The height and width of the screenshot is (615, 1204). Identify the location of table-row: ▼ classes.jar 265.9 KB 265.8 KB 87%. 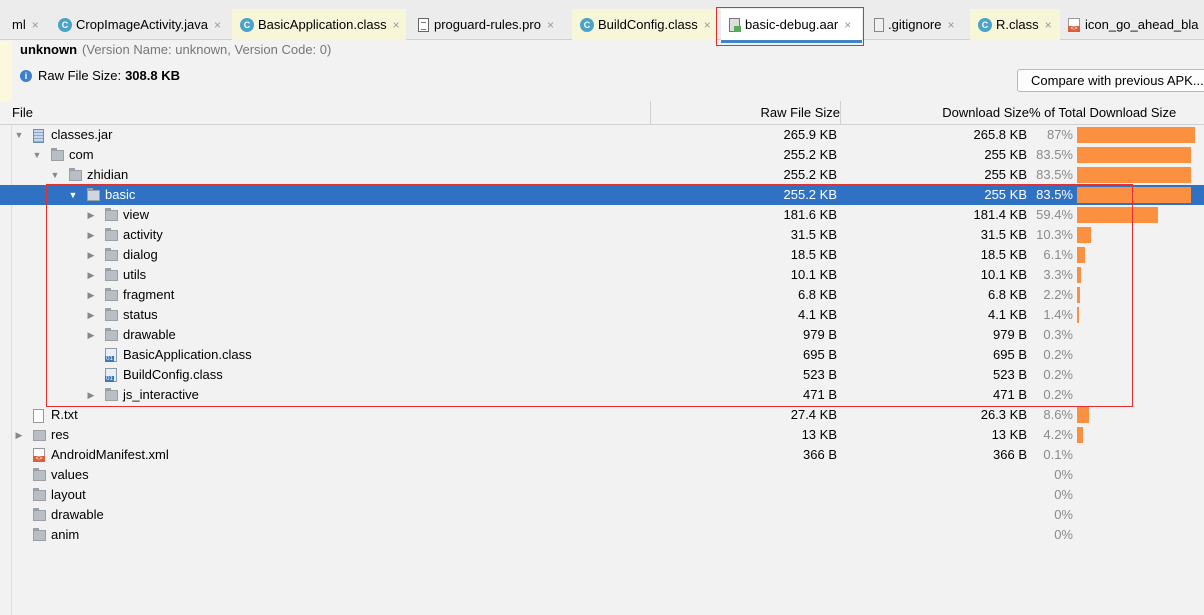
(602, 135).